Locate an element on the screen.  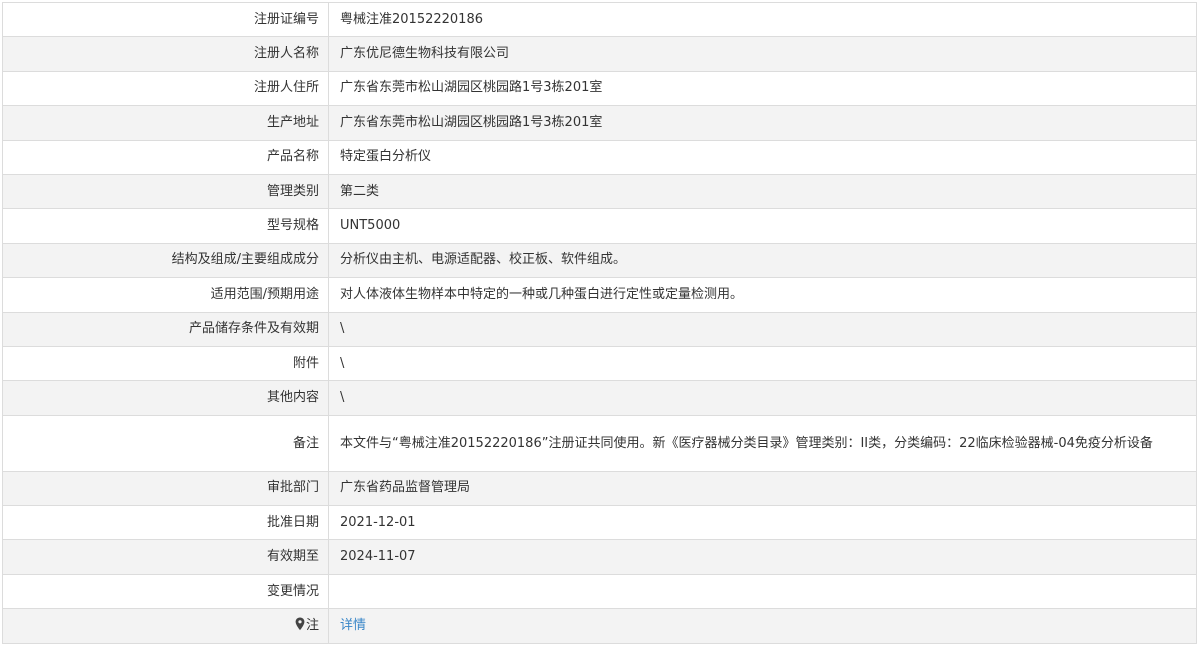
field-label: 注册证编号 is located at coordinates (165, 19).